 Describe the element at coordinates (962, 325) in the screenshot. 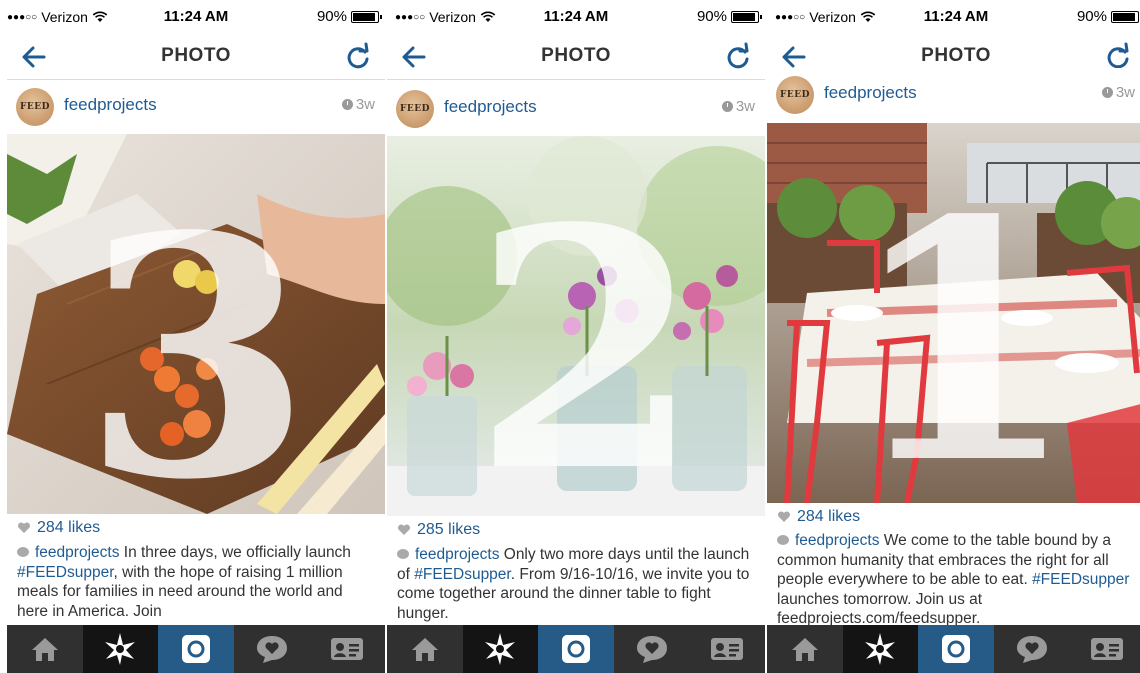

I see `countdown-number: 1` at that location.